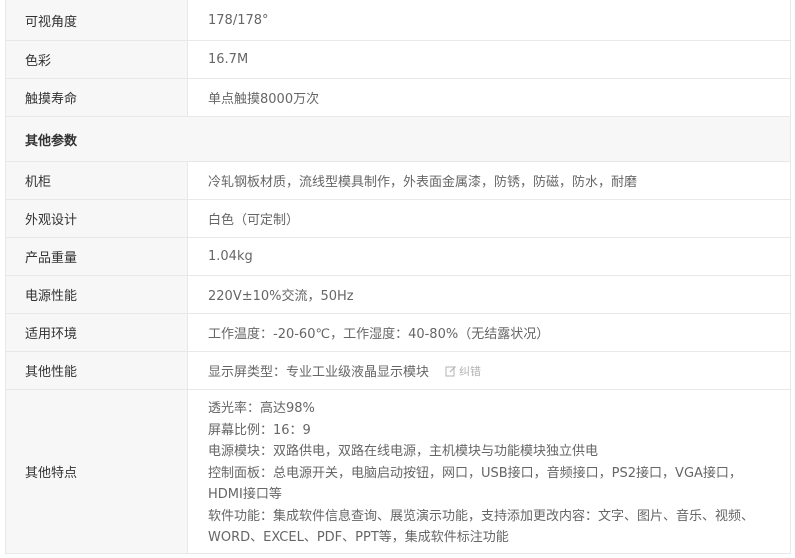 This screenshot has width=795, height=558. I want to click on spec-row-touch-life: 触摸寿命 单点触摸8000万次, so click(398, 98).